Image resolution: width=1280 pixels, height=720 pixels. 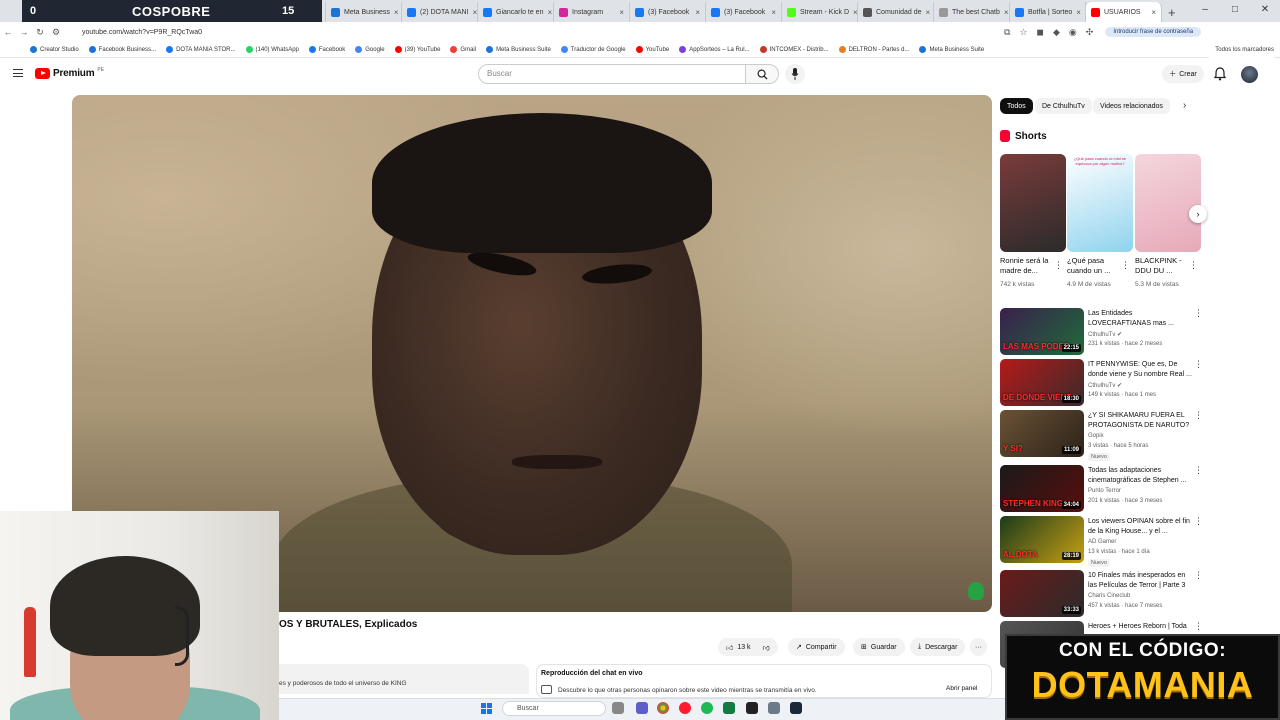 I want to click on maximize-button: □, so click(x=1235, y=10).